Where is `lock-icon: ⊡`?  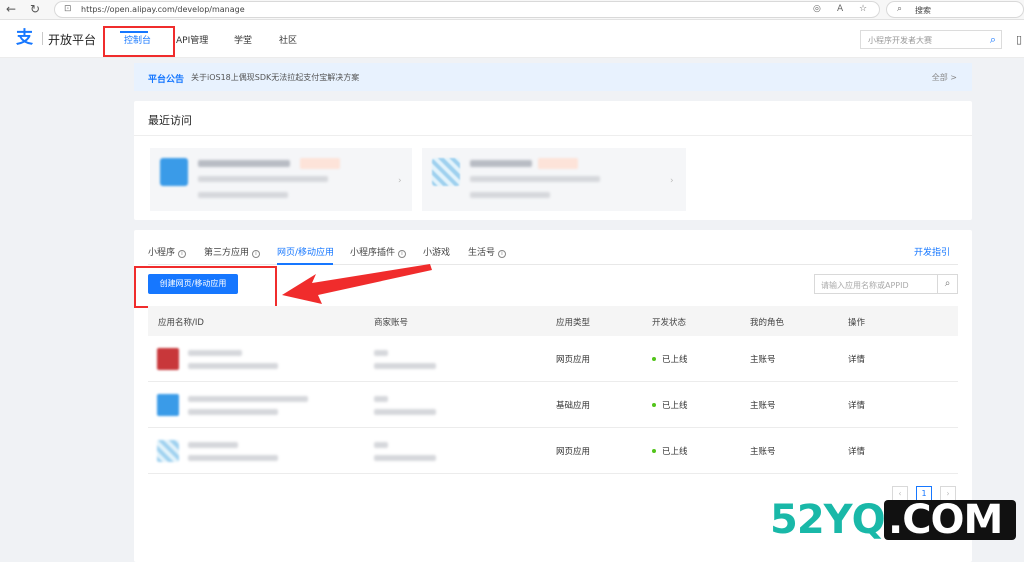 lock-icon: ⊡ is located at coordinates (68, 9).